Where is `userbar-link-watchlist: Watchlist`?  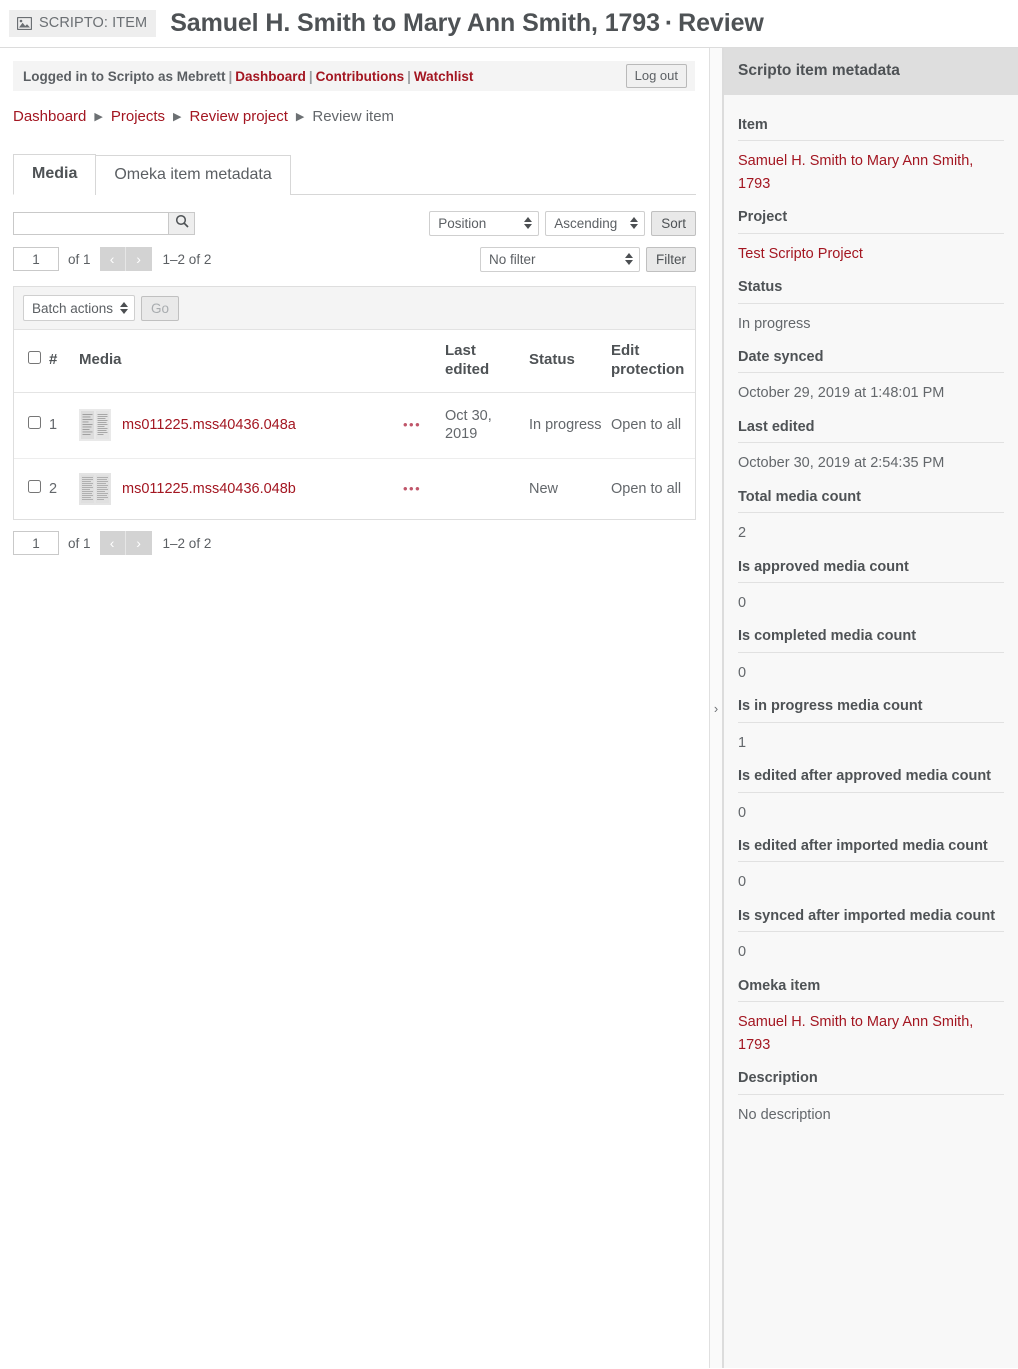 userbar-link-watchlist: Watchlist is located at coordinates (444, 76).